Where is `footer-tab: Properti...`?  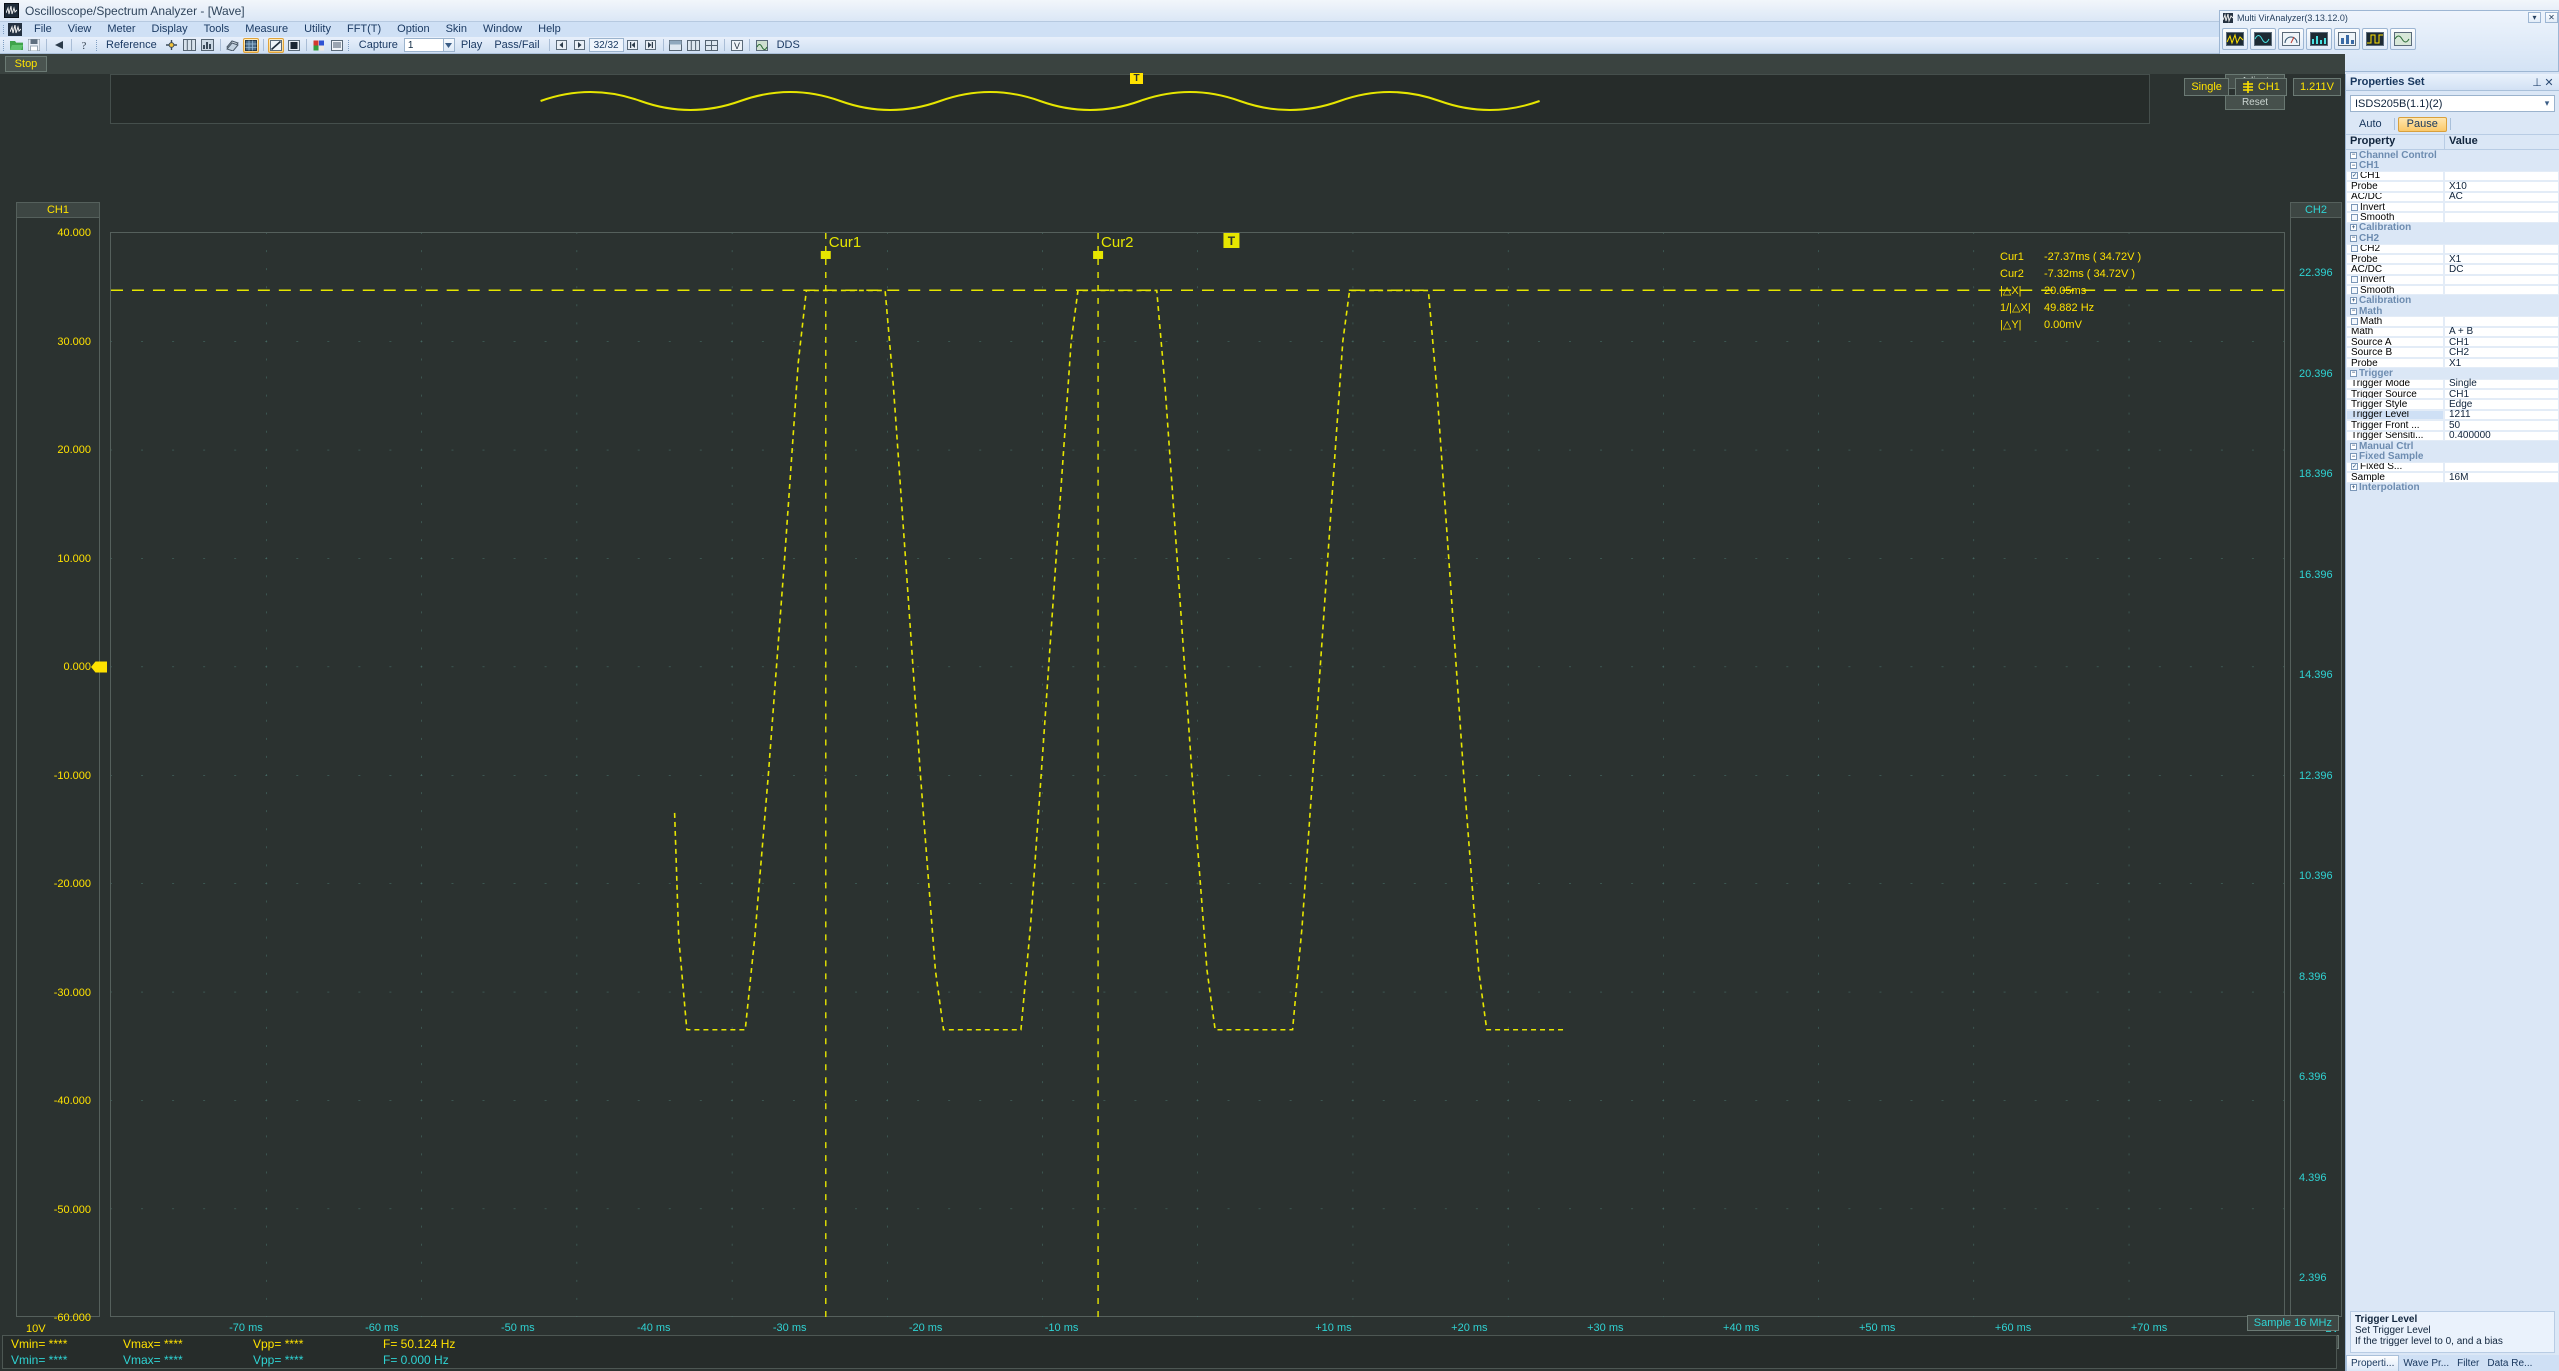
footer-tab: Properti... is located at coordinates (2373, 1363).